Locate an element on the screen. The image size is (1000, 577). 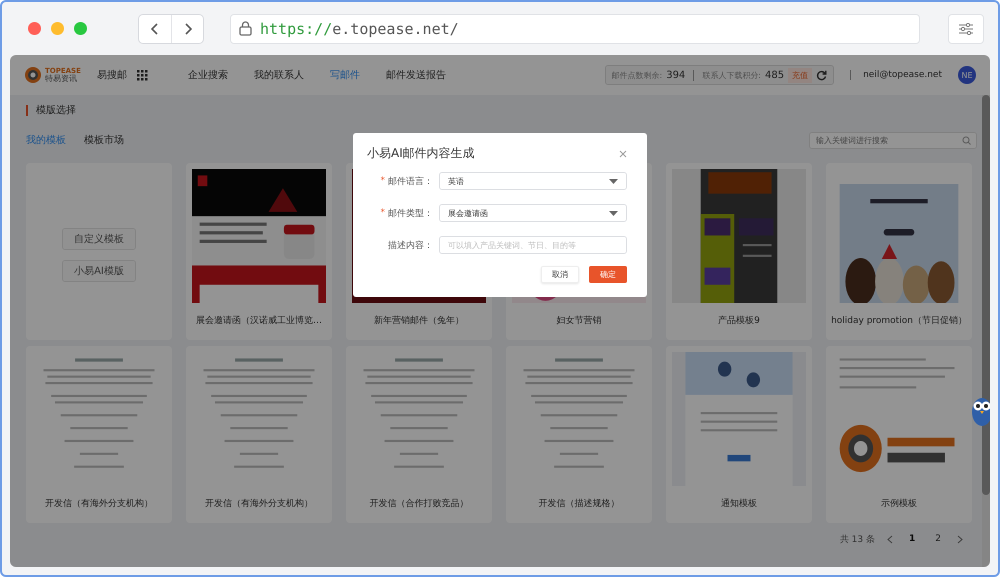
select-field: 英语 is located at coordinates (533, 181).